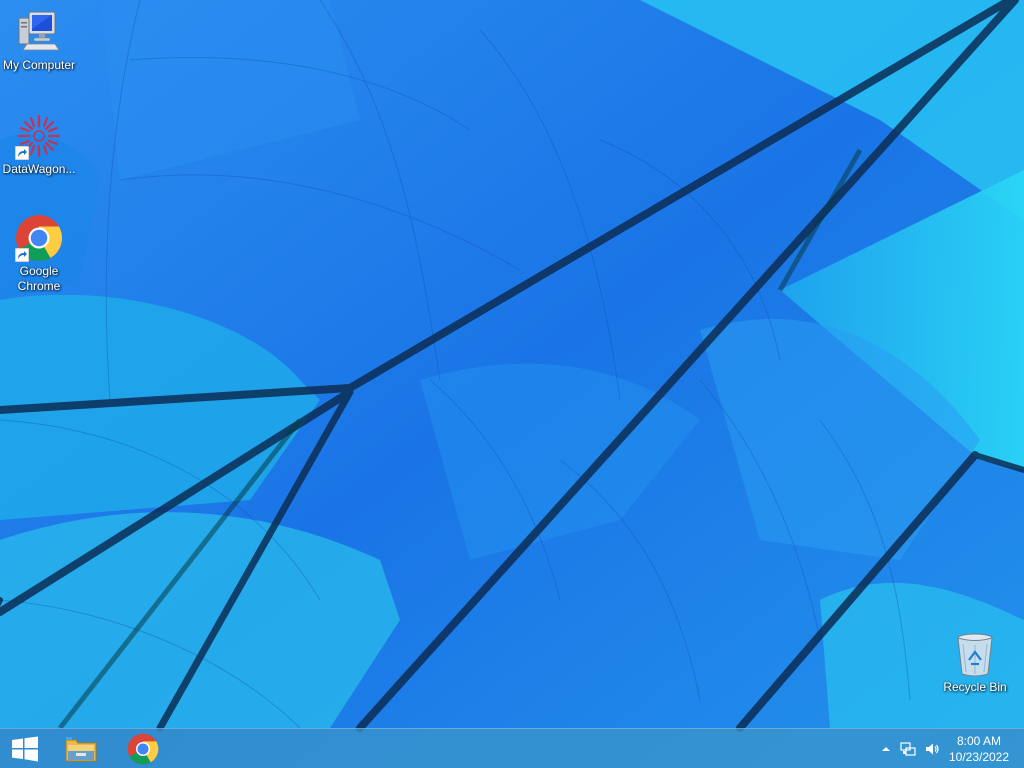 The width and height of the screenshot is (1024, 768). I want to click on desktop-icon-google-chrome: Google Chrome, so click(39, 254).